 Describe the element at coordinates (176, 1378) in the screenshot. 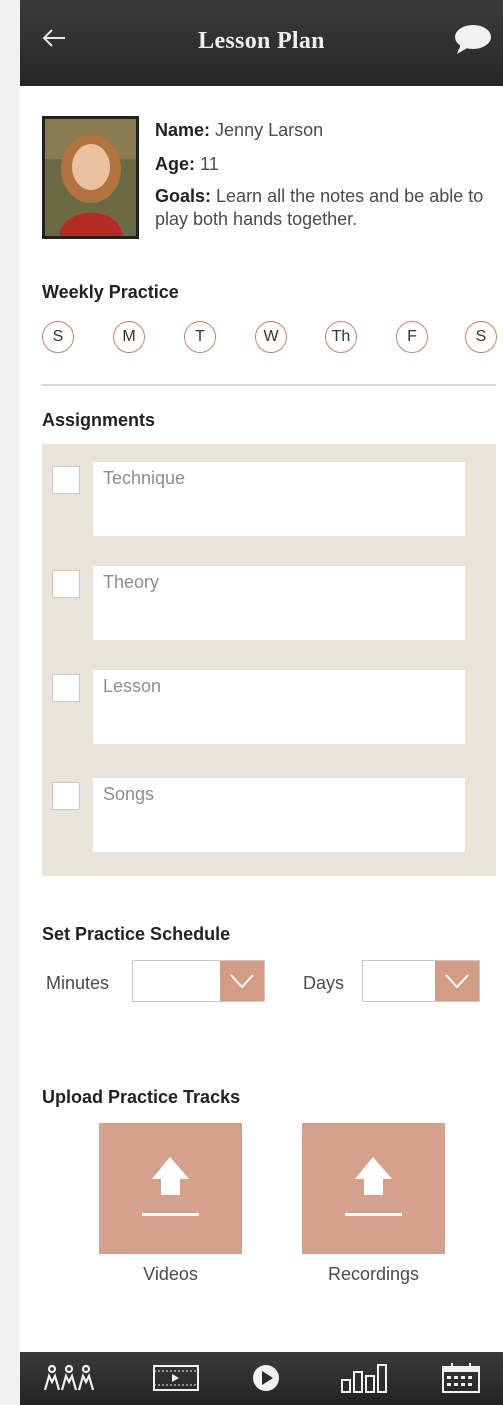

I see `video-icon` at that location.